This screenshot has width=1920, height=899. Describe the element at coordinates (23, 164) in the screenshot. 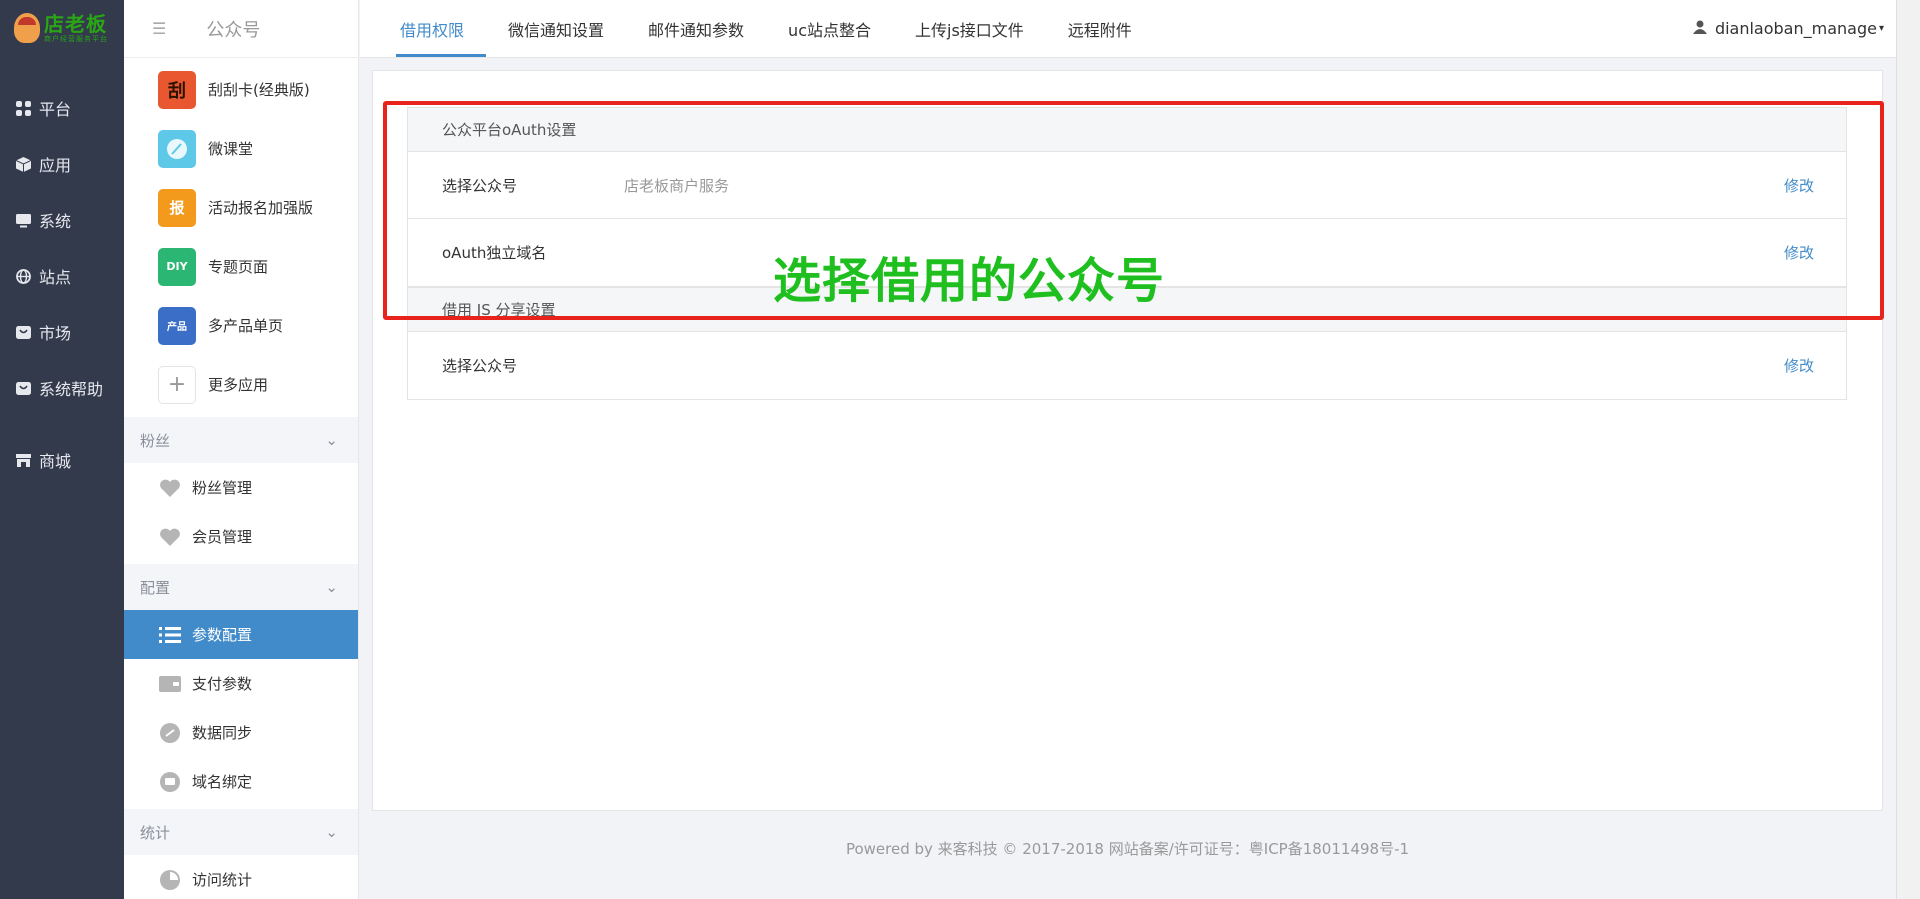

I see `cube-icon` at that location.